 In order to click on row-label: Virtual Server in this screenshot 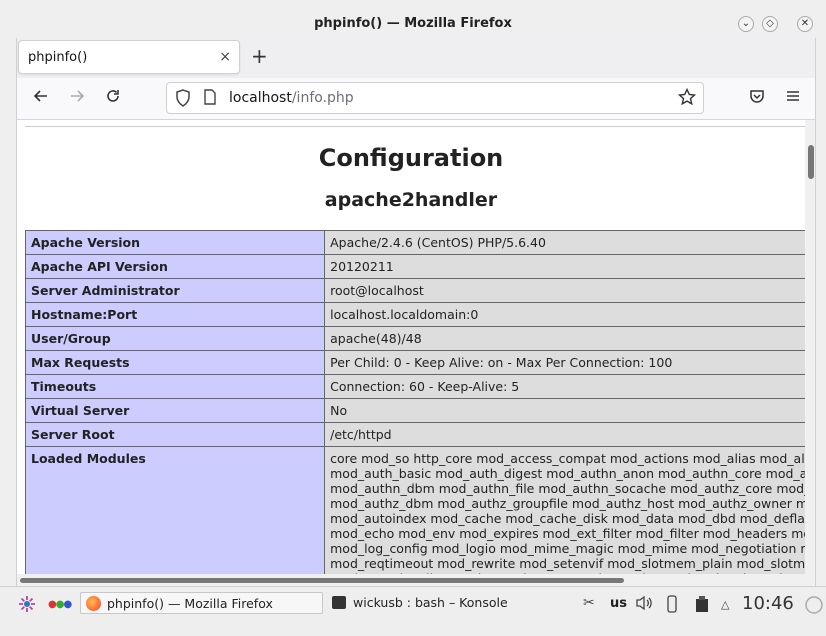, I will do `click(175, 410)`.